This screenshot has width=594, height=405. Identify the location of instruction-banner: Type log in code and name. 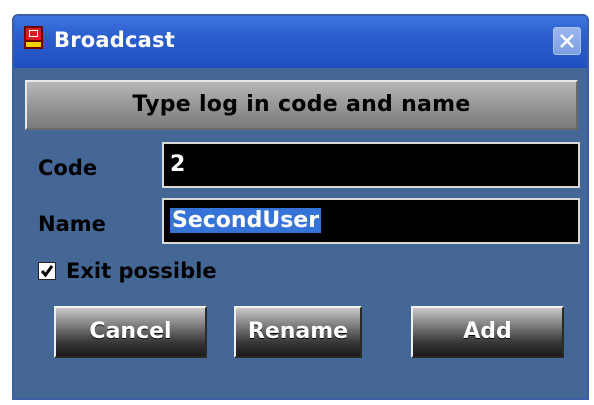
(301, 105).